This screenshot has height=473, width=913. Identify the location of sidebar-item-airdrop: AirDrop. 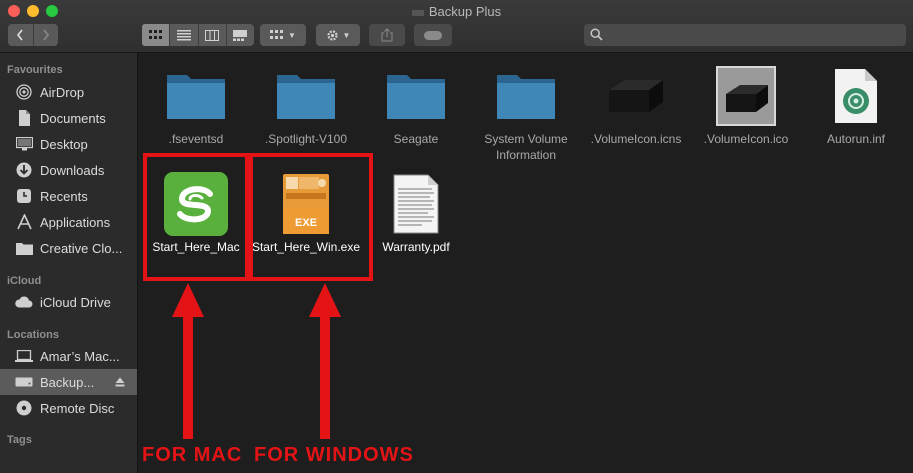
(68, 92).